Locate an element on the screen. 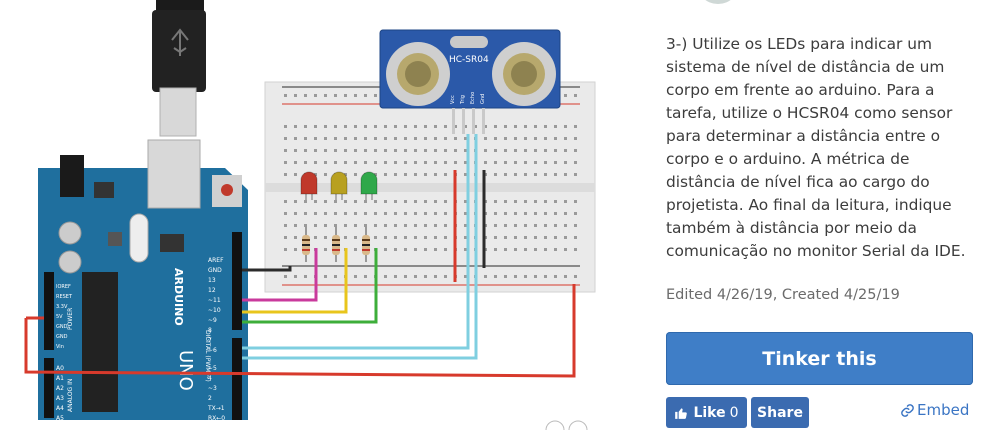  led-yellow is located at coordinates (339, 183).